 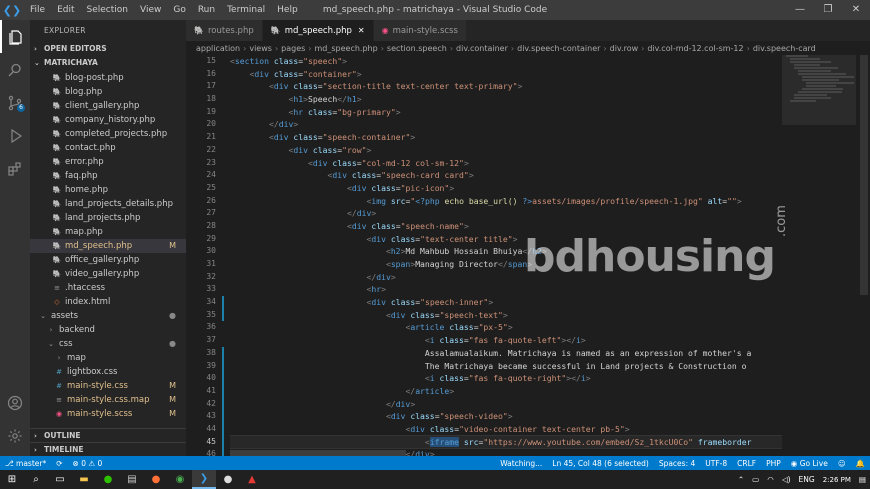 What do you see at coordinates (108, 134) in the screenshot?
I see `tree-file: 🐘 completed_projects.php` at bounding box center [108, 134].